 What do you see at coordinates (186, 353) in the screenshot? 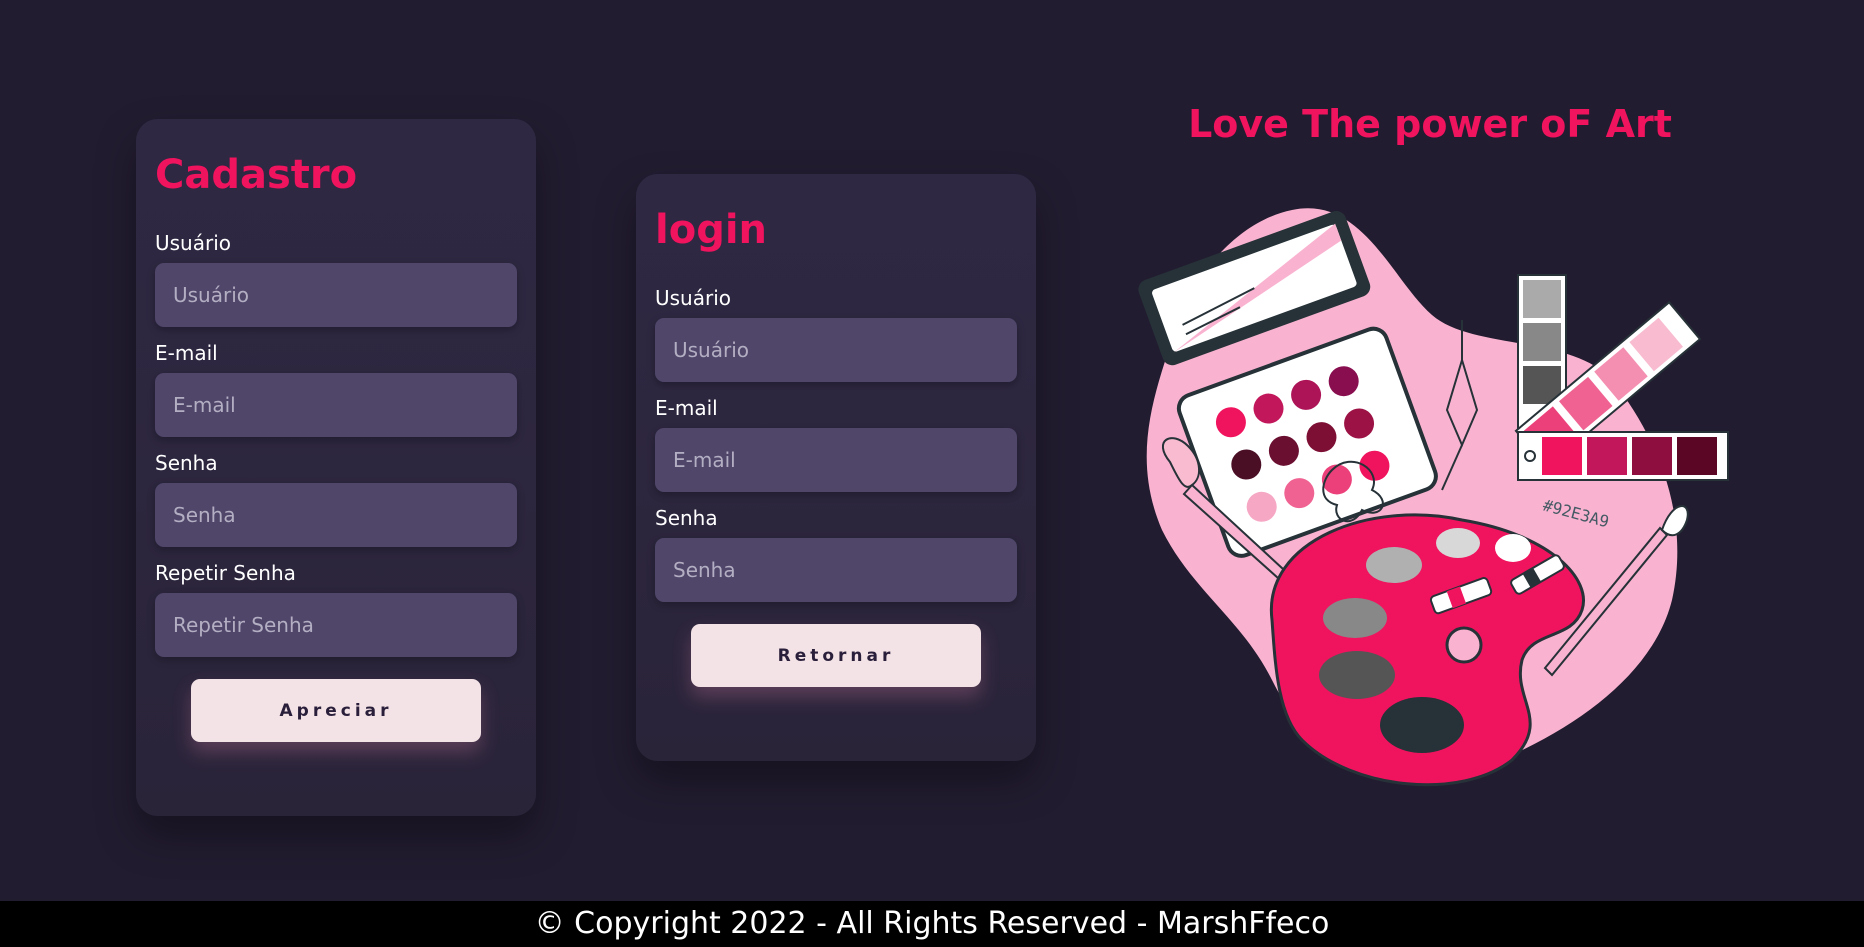
I see `signup-email-label: E-mail` at bounding box center [186, 353].